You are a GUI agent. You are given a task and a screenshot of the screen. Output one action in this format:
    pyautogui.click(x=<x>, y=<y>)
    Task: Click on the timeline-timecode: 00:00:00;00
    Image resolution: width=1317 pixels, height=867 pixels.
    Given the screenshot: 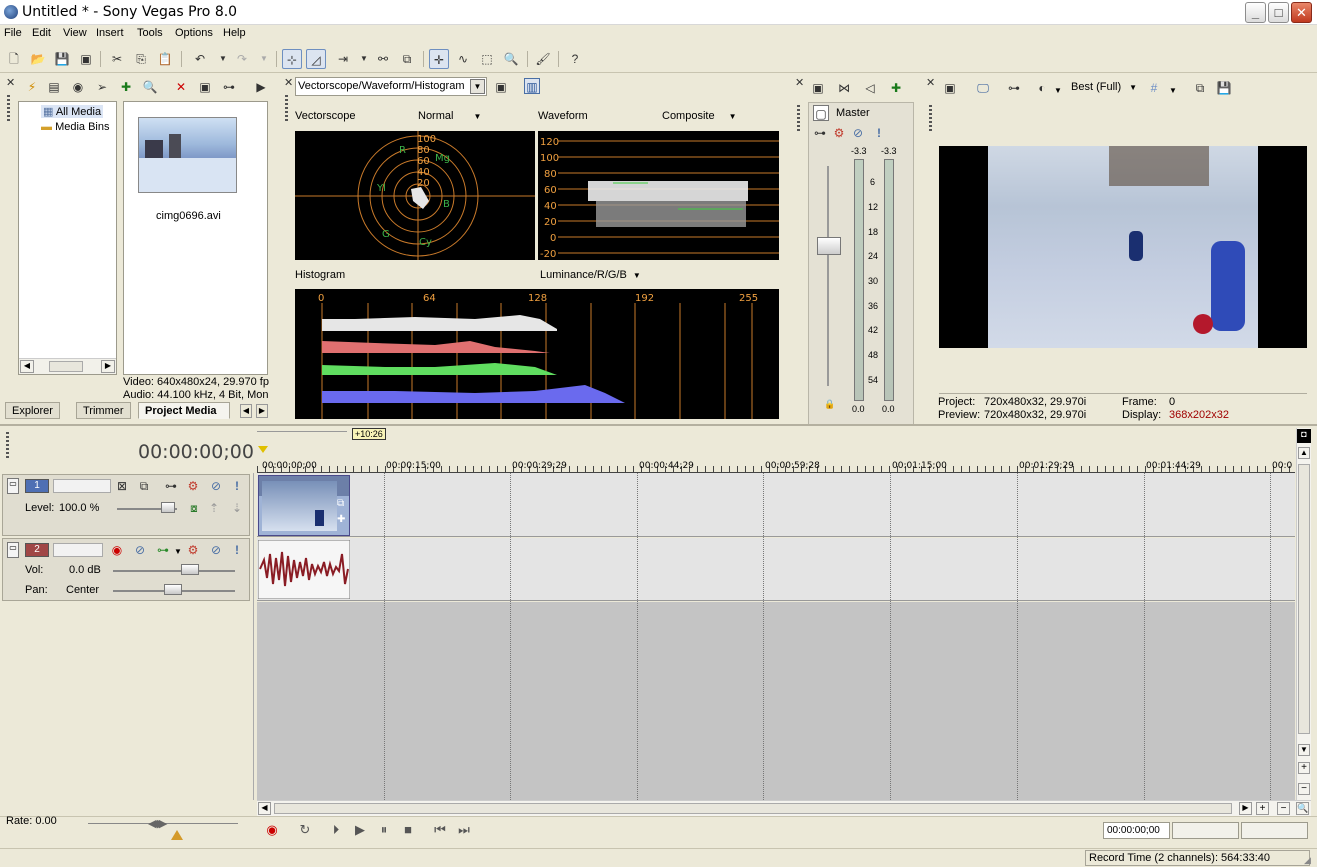 What is the action you would take?
    pyautogui.click(x=196, y=452)
    